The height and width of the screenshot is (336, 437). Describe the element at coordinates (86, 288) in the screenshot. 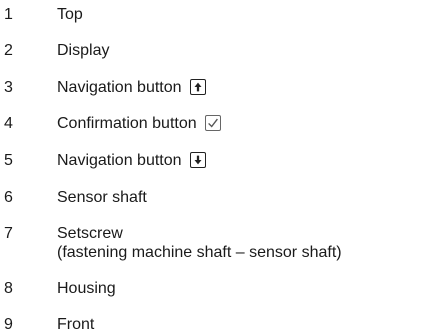

I see `item-label: Housing` at that location.